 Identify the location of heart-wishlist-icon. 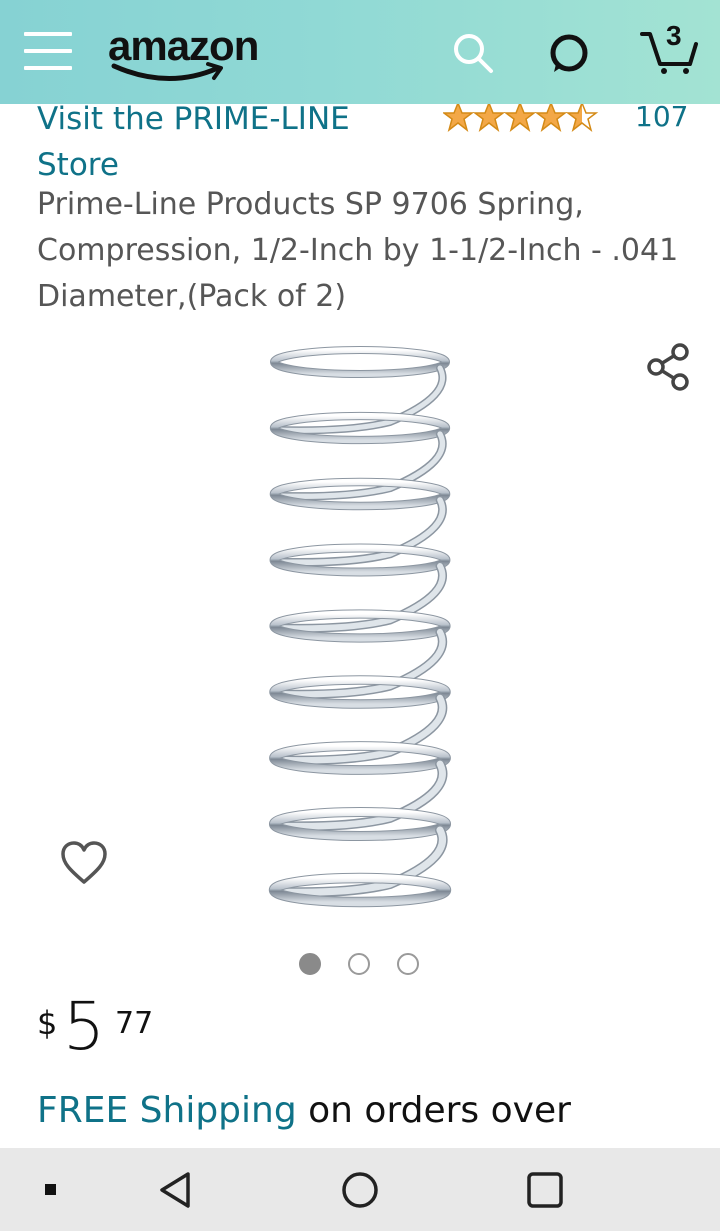
(84, 863).